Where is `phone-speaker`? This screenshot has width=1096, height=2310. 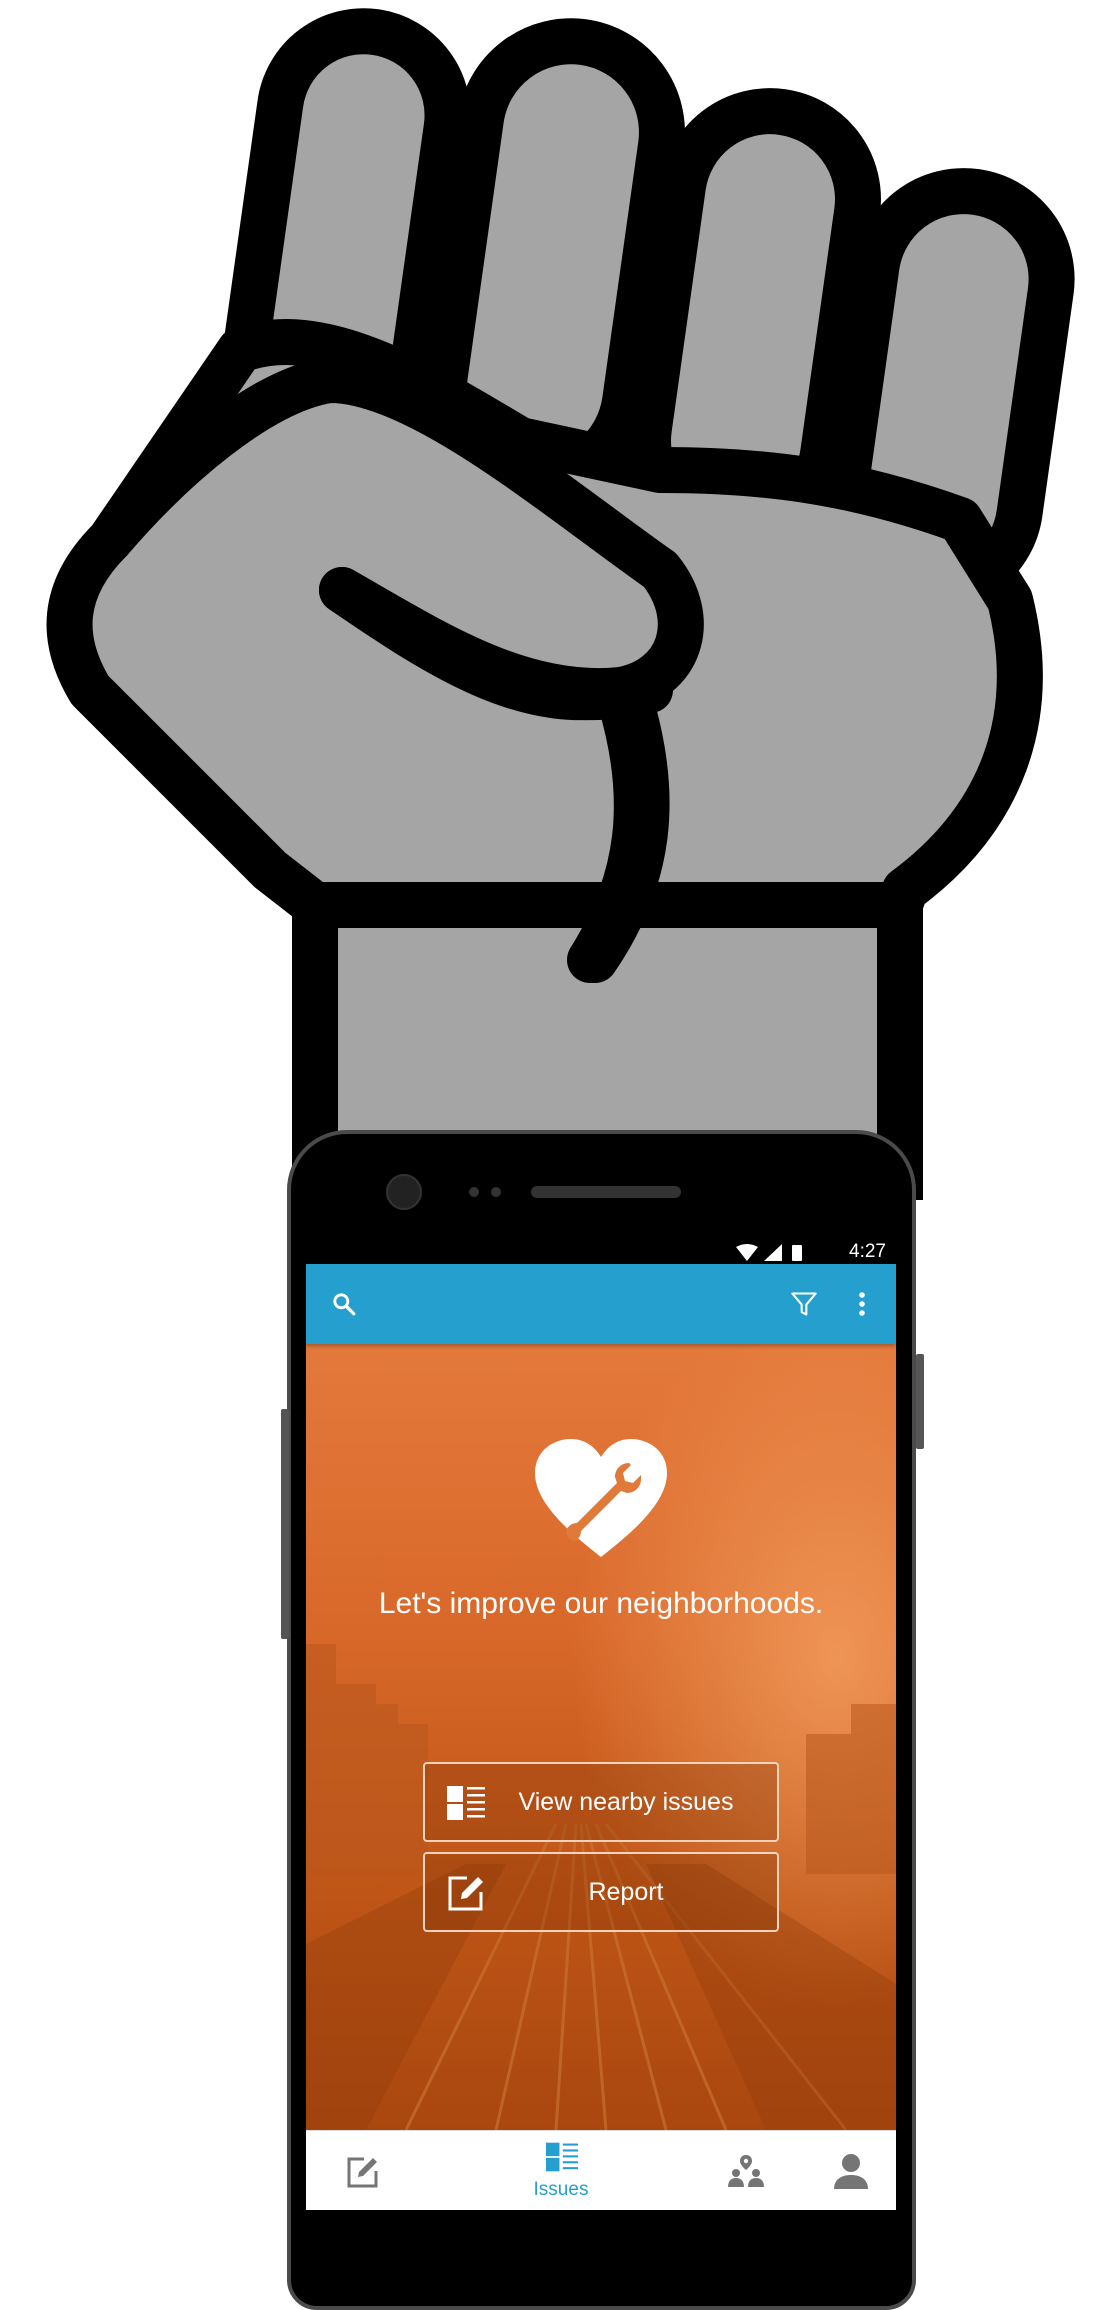
phone-speaker is located at coordinates (606, 1192).